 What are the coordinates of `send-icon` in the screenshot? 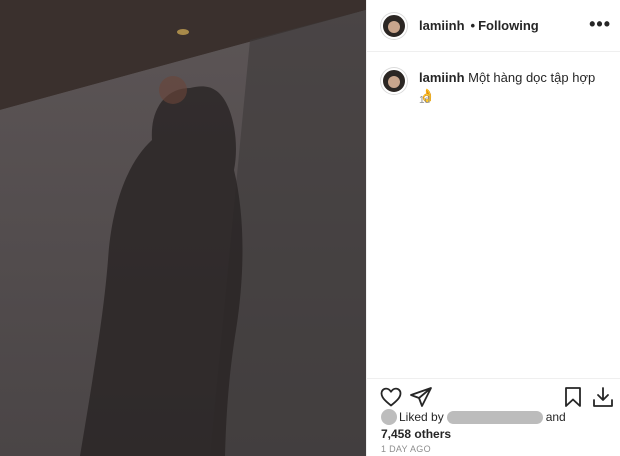 It's located at (421, 397).